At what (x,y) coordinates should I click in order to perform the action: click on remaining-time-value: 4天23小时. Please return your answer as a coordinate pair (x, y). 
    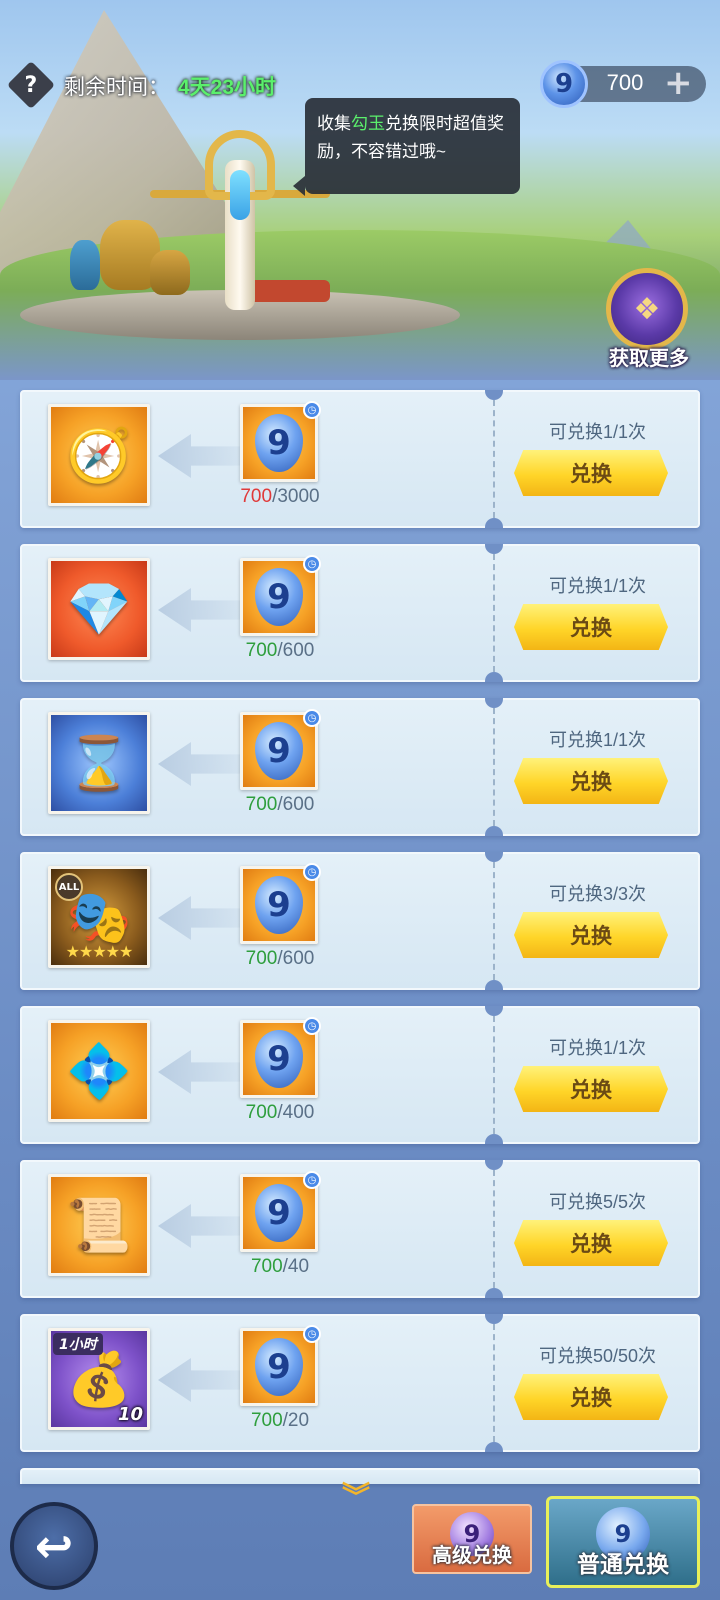
    Looking at the image, I should click on (227, 87).